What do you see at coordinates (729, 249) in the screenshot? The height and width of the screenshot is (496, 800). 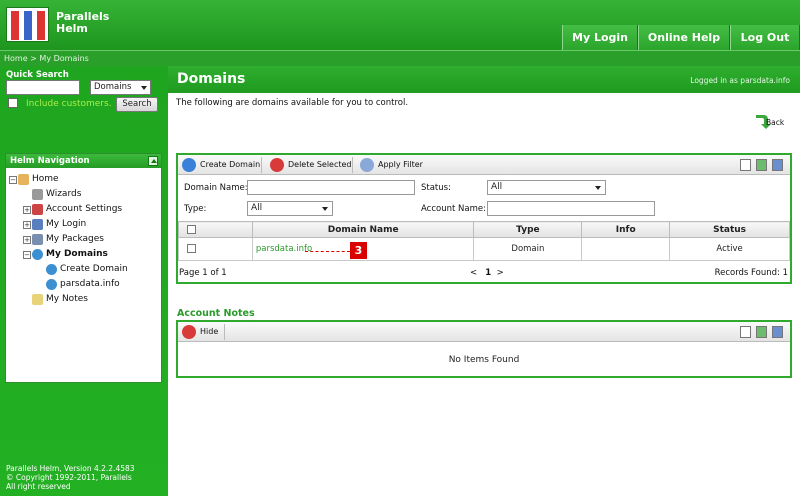 I see `status-cell: Active` at bounding box center [729, 249].